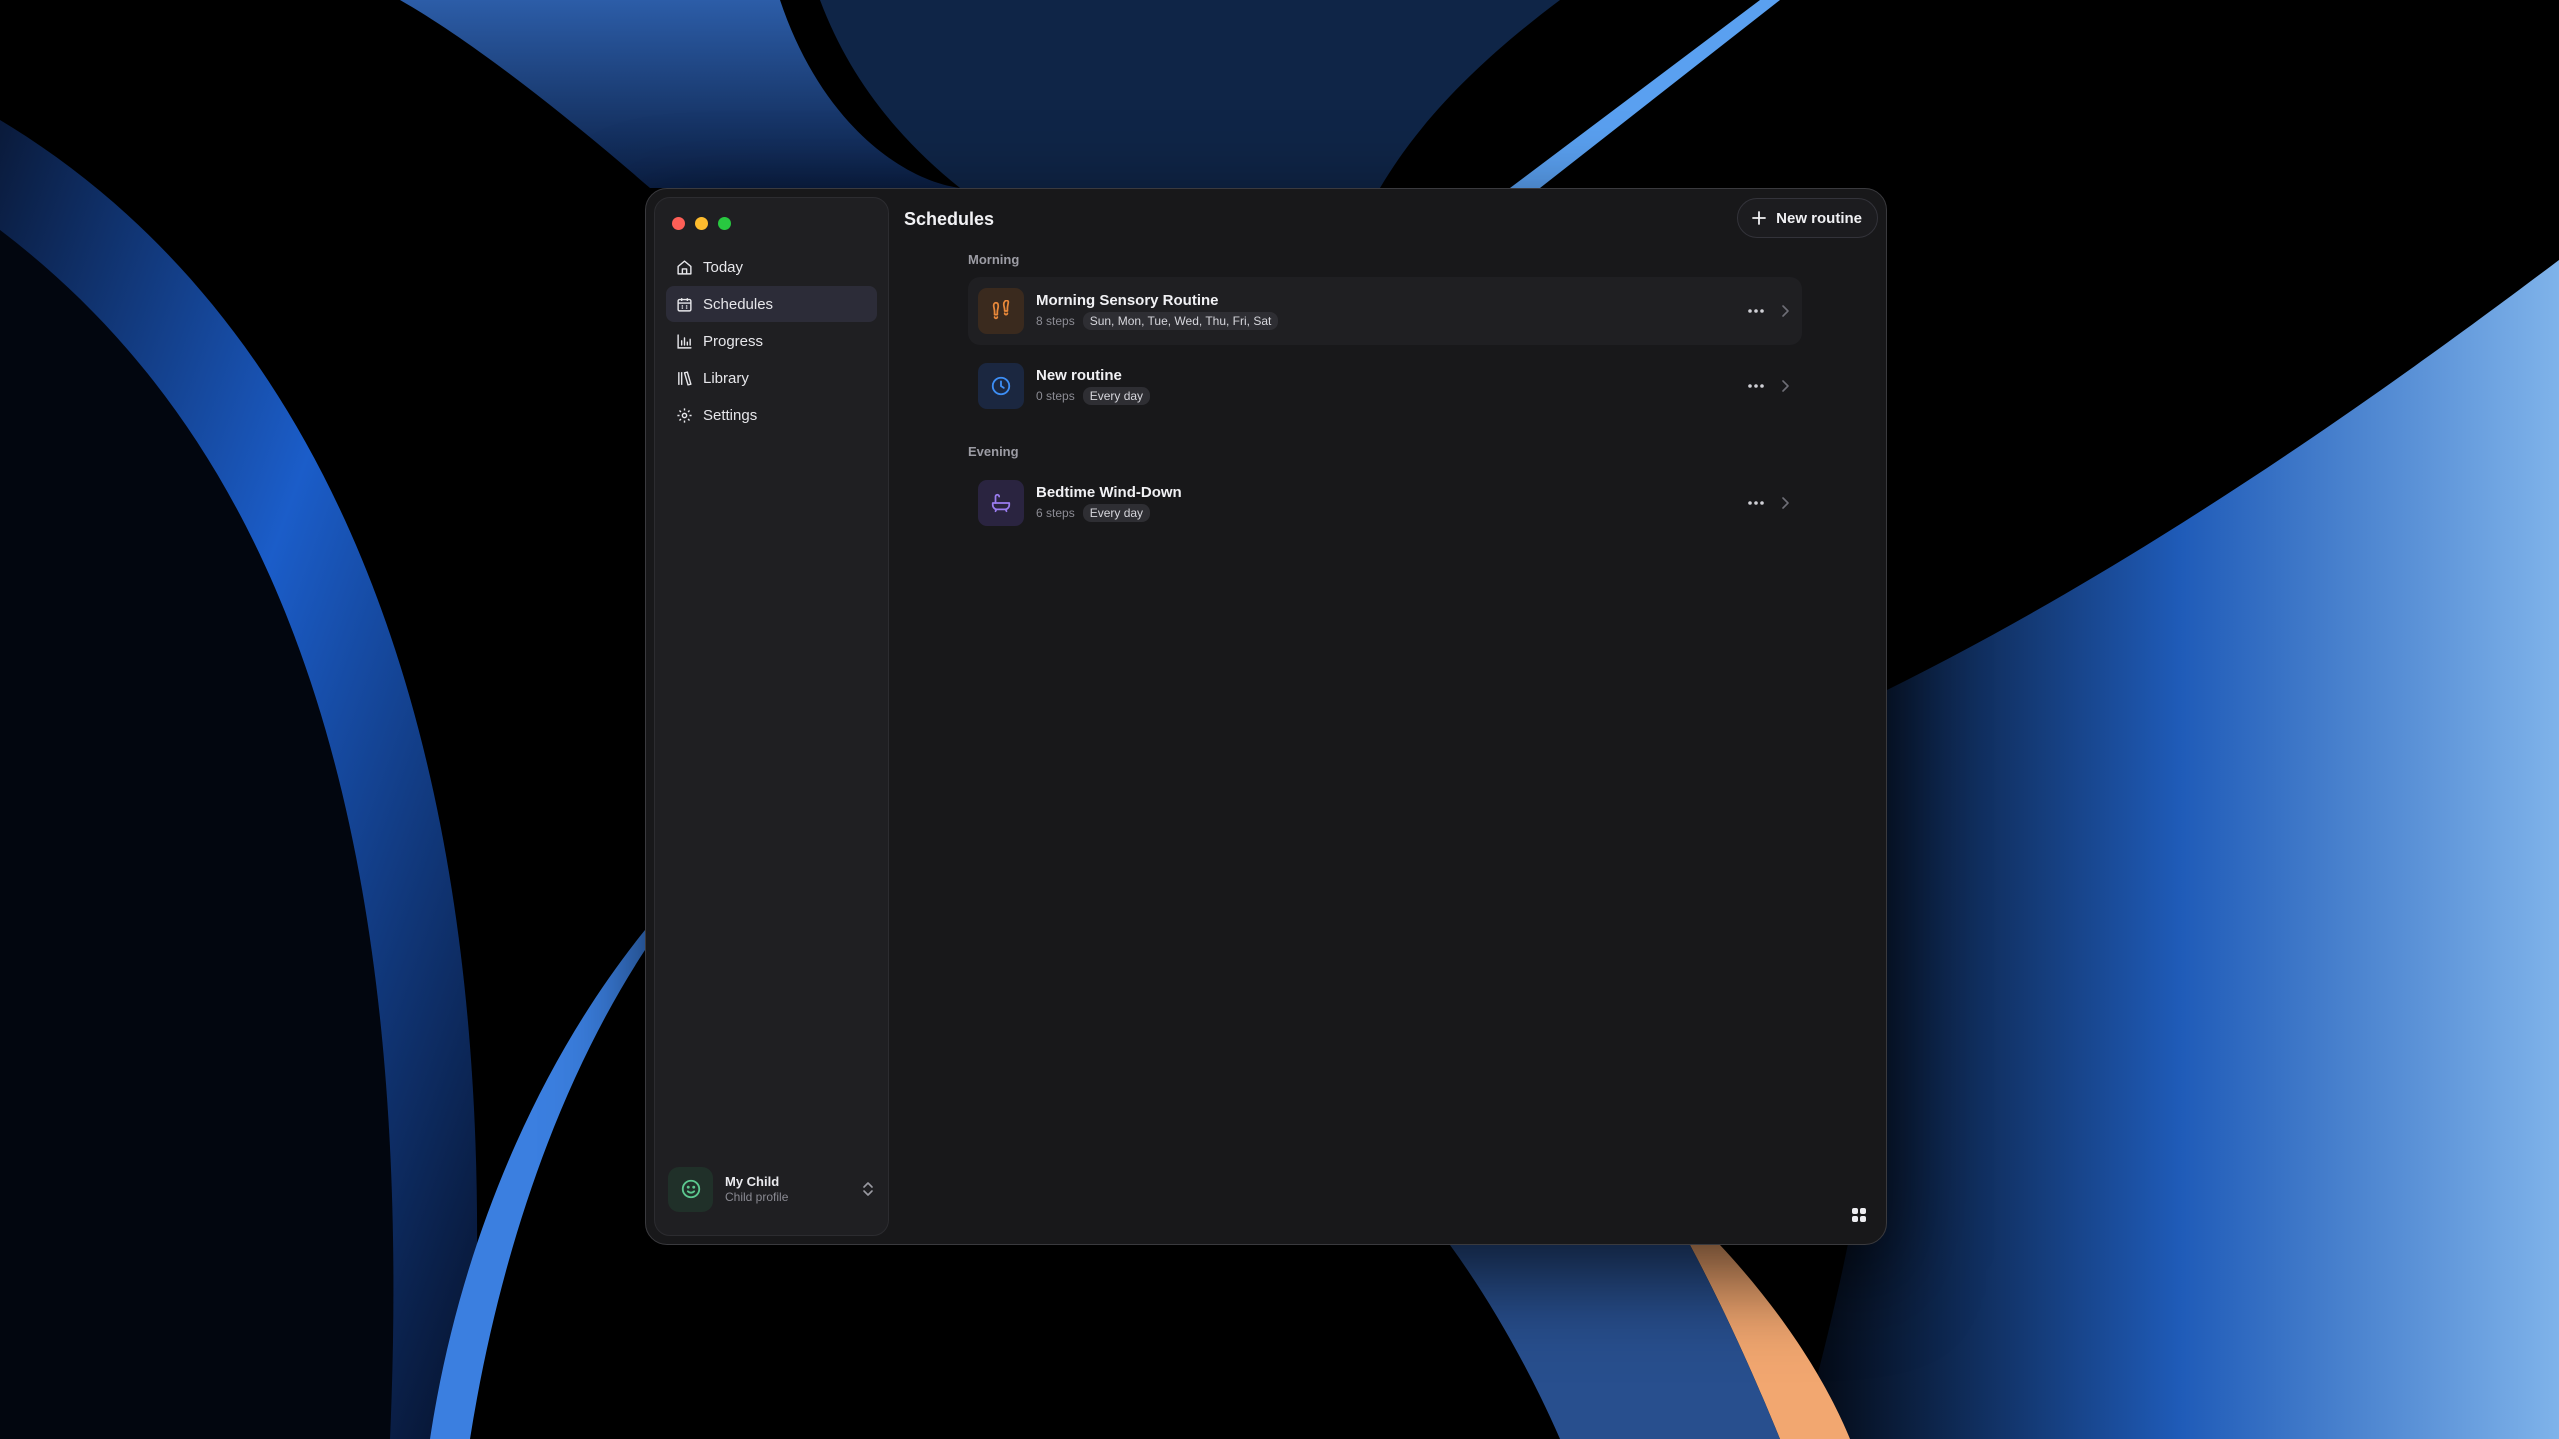 The image size is (2559, 1439). I want to click on chevron-up-down-icon, so click(868, 1189).